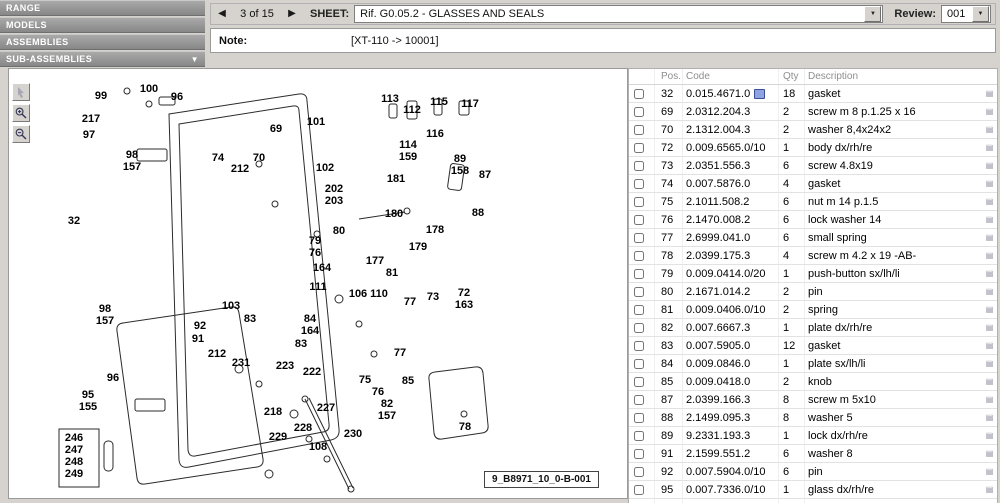 The width and height of the screenshot is (1000, 503). Describe the element at coordinates (200, 326) in the screenshot. I see `part-label-92: 92` at that location.